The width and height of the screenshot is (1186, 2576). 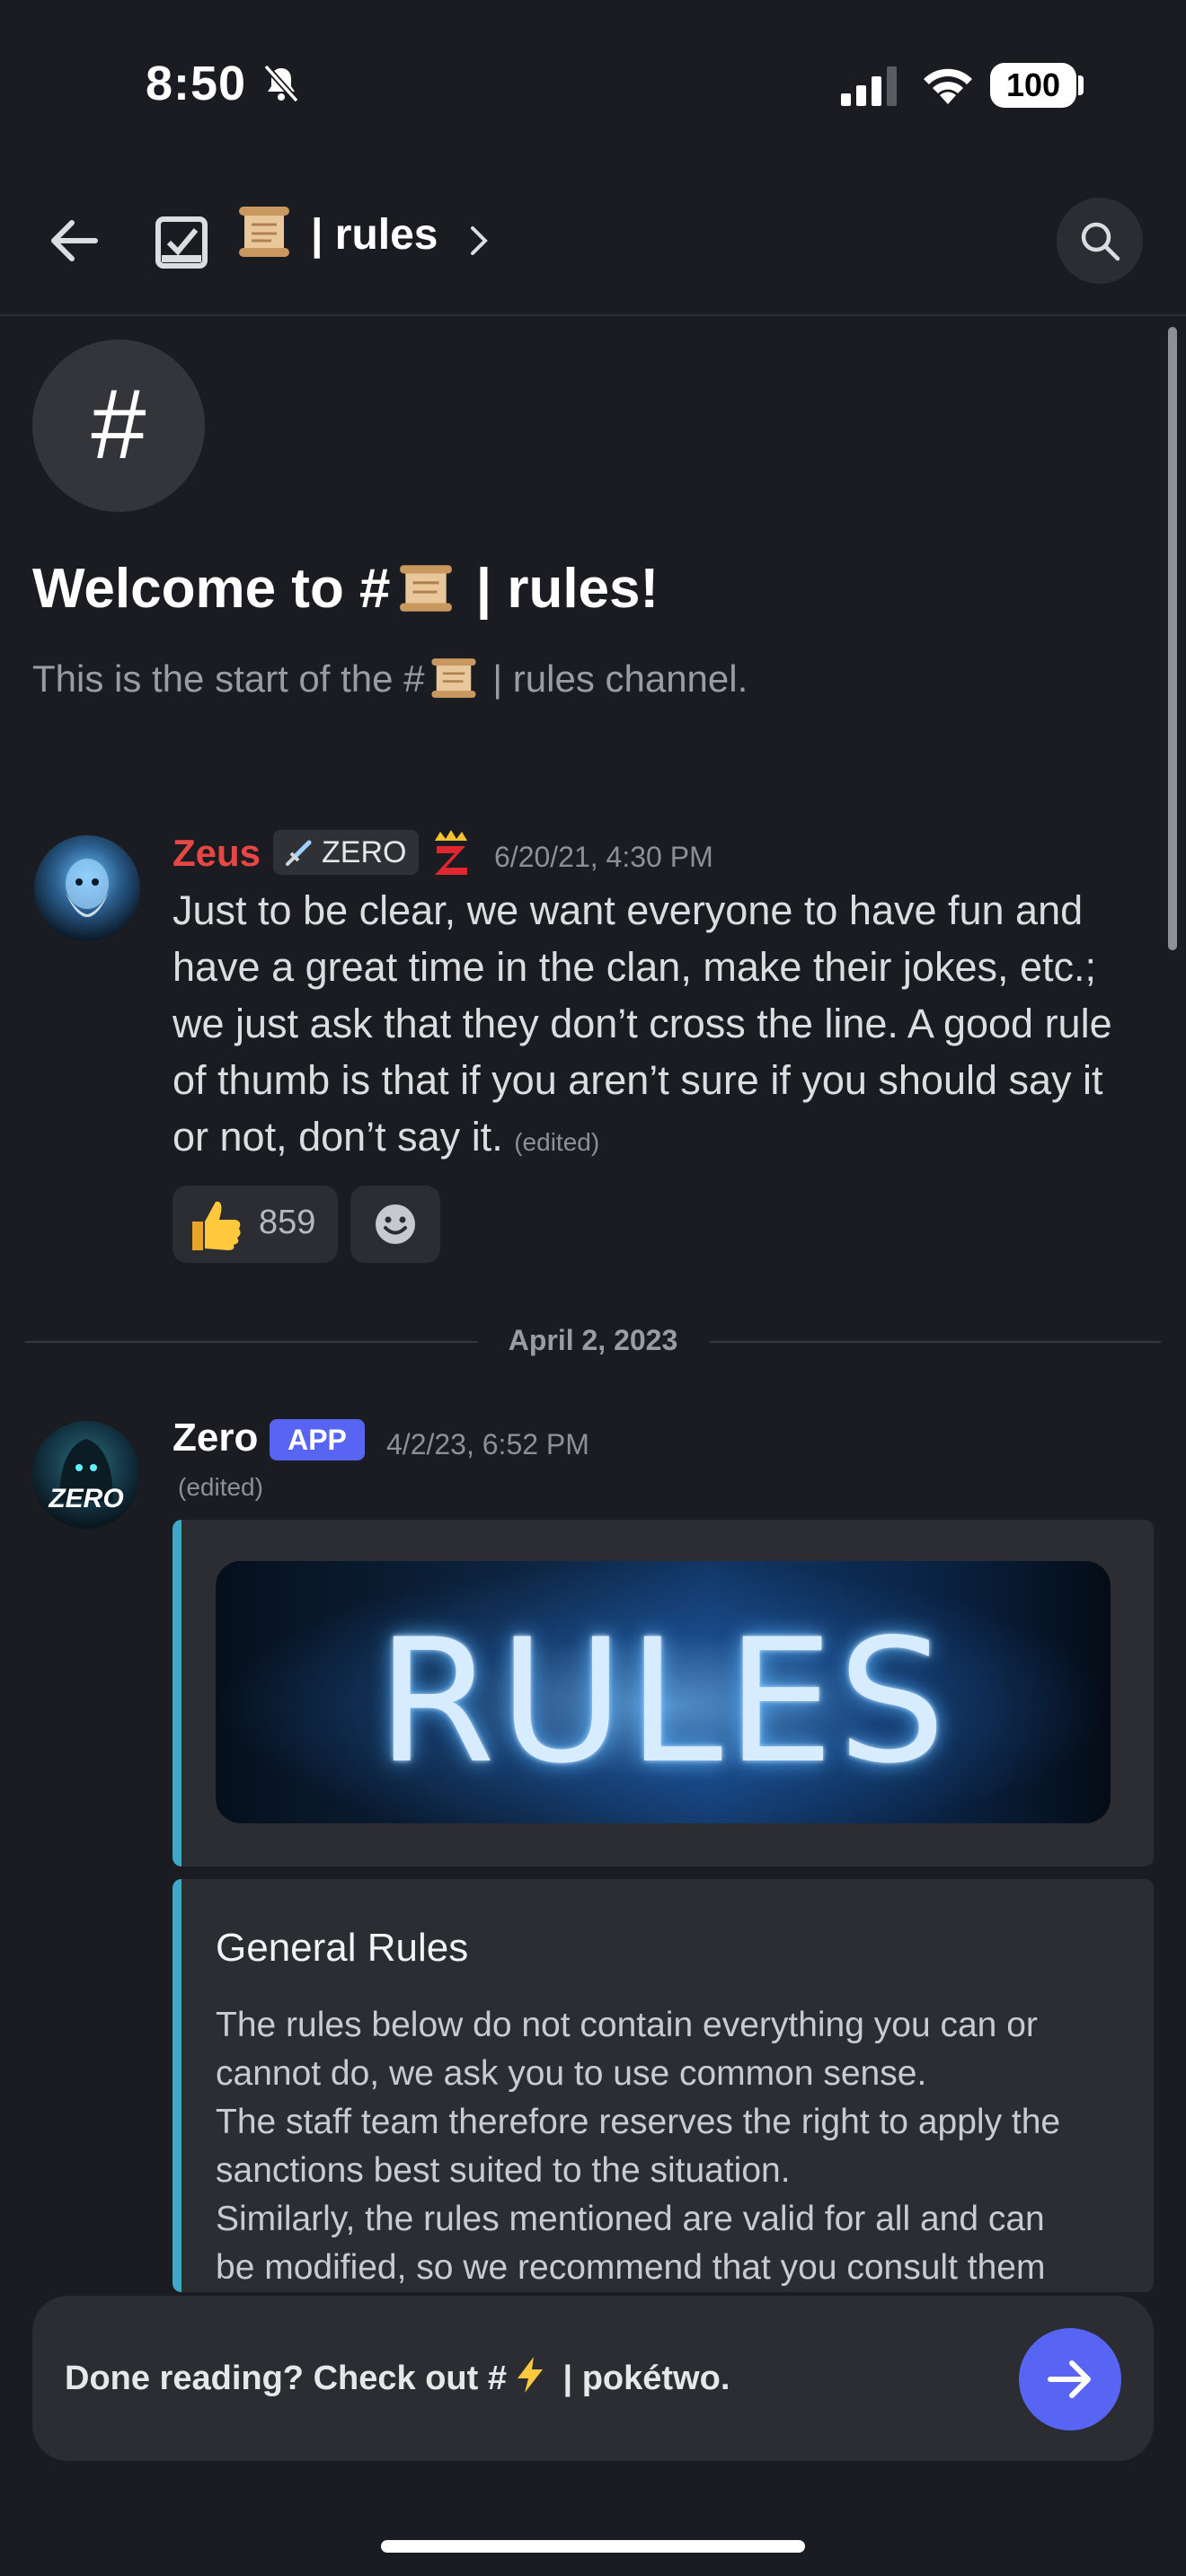 What do you see at coordinates (215, 1438) in the screenshot?
I see `message-author: Zero` at bounding box center [215, 1438].